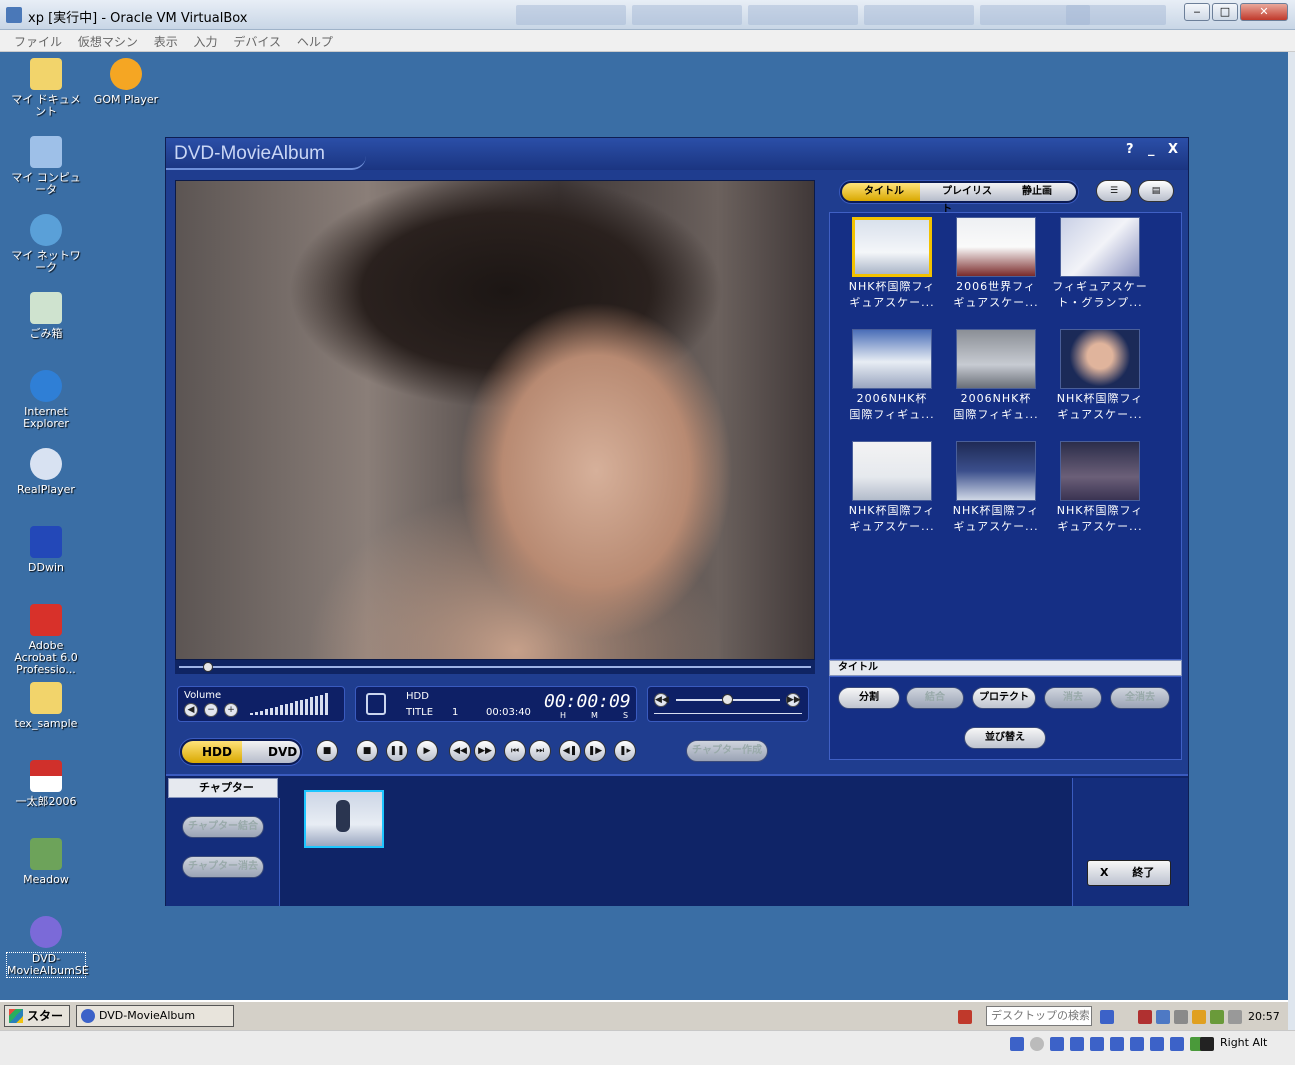  Describe the element at coordinates (46, 244) in the screenshot. I see `desktop-icon-my-network: マイ ネットワーク` at that location.